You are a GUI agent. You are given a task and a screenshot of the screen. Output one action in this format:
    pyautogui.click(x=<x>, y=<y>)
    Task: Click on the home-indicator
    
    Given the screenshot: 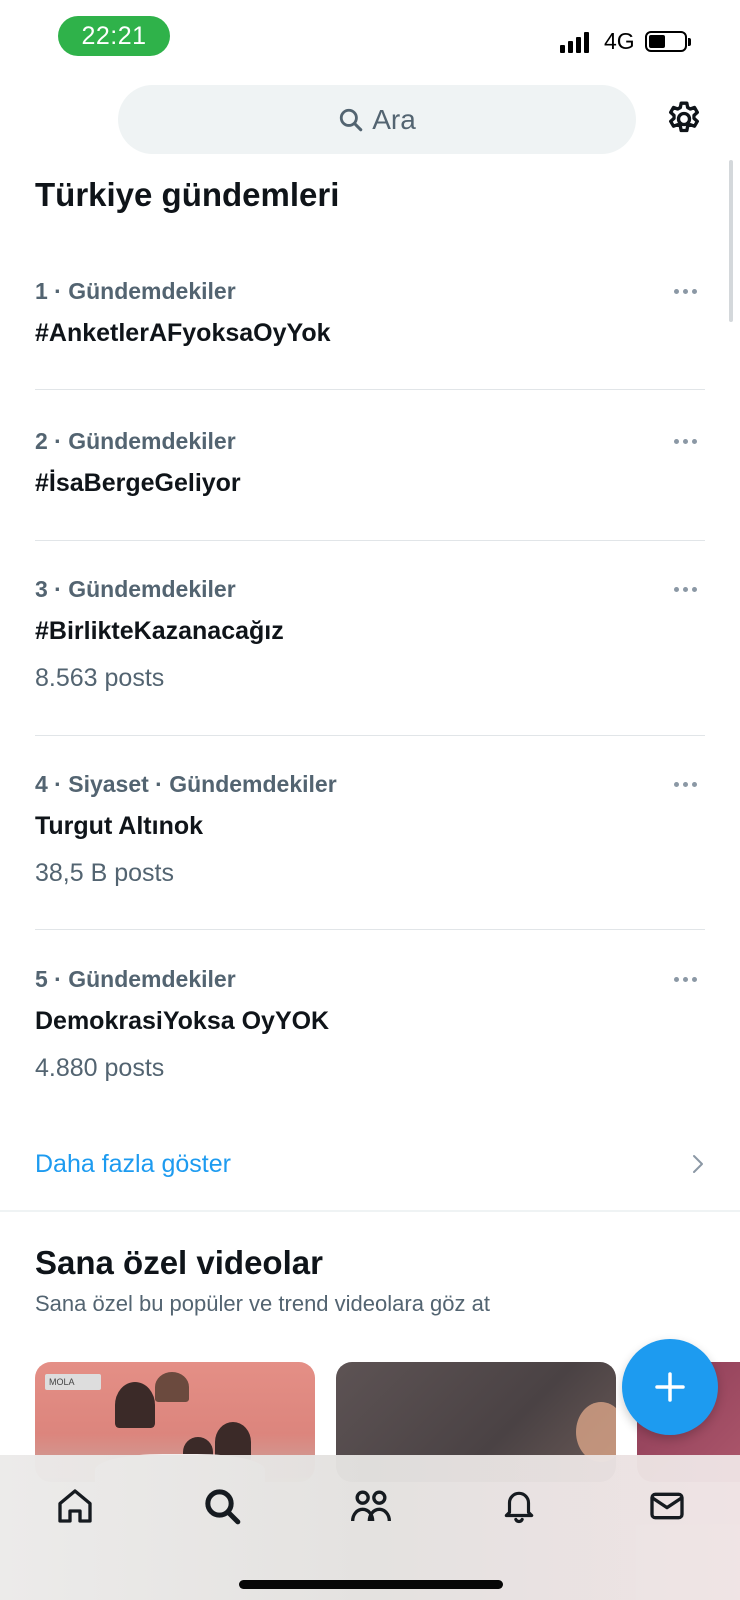 What is the action you would take?
    pyautogui.click(x=371, y=1584)
    